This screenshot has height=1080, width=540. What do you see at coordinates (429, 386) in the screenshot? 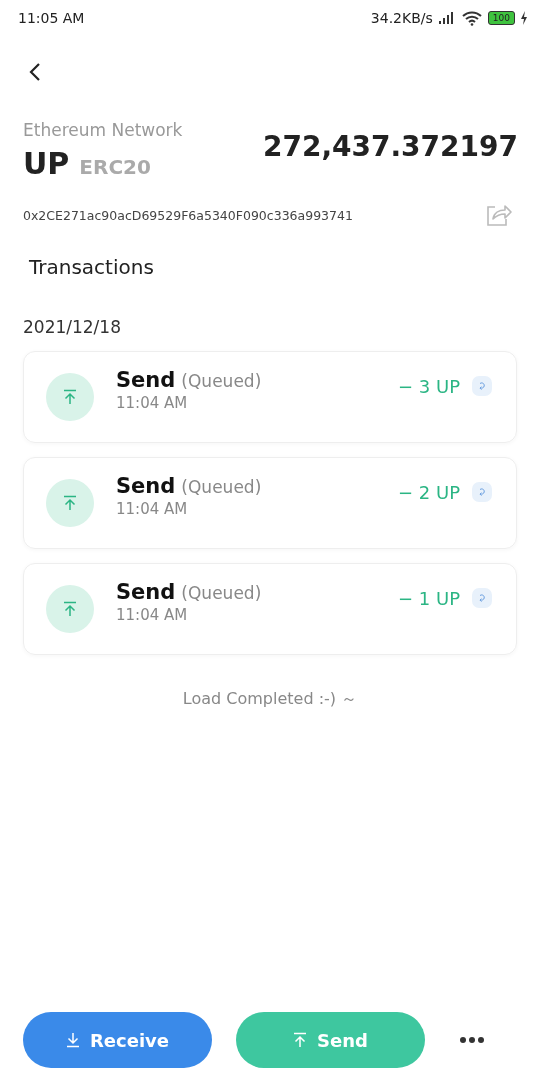
I see `transaction-amount: − 3 UP` at bounding box center [429, 386].